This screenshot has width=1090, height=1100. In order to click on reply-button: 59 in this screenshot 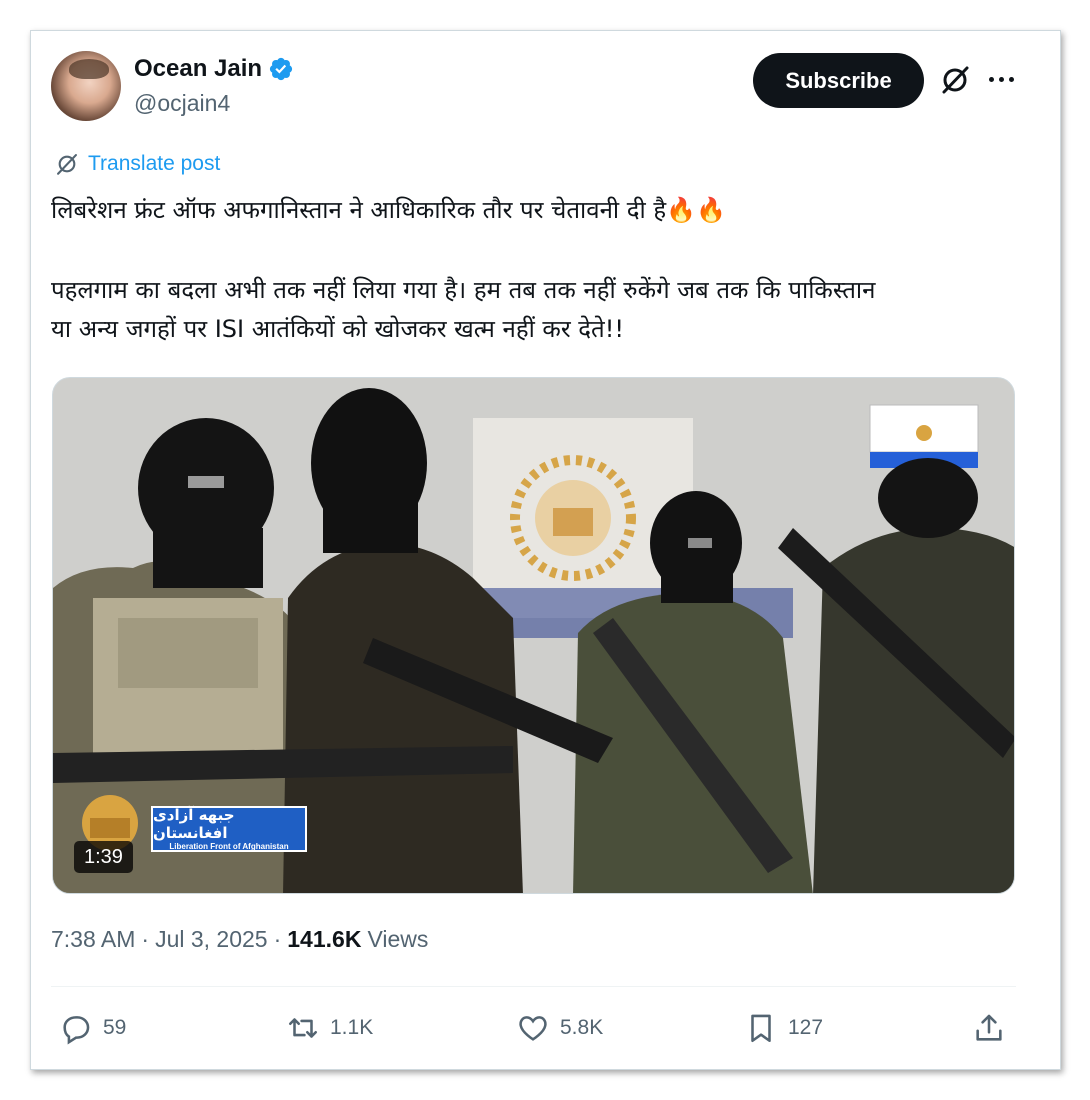, I will do `click(92, 1028)`.